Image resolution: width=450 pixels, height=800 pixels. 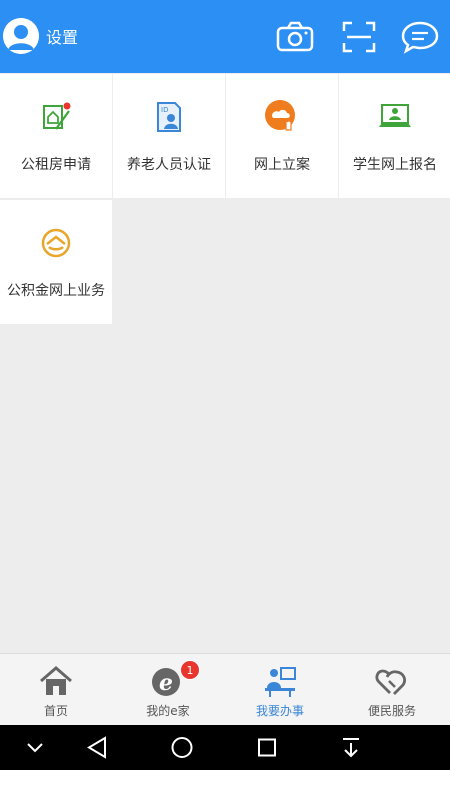 I want to click on tab-label: 便民服务, so click(x=391, y=711).